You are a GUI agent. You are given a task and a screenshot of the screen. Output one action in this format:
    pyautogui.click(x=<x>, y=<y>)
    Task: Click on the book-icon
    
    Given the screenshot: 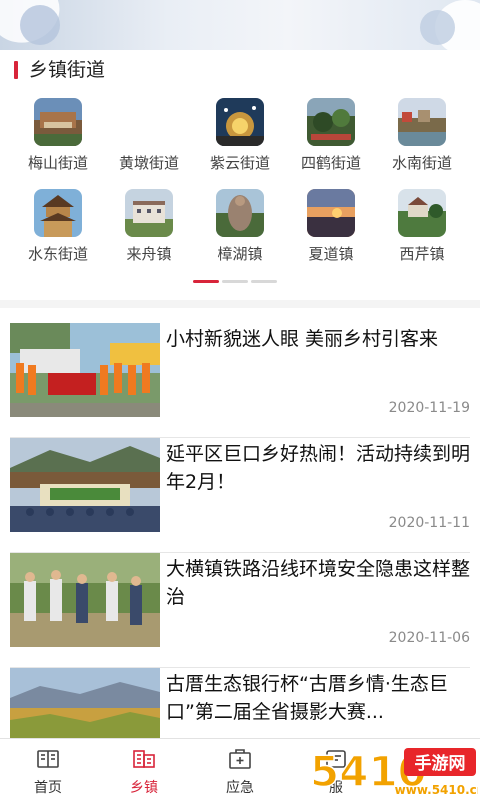 What is the action you would take?
    pyautogui.click(x=48, y=759)
    